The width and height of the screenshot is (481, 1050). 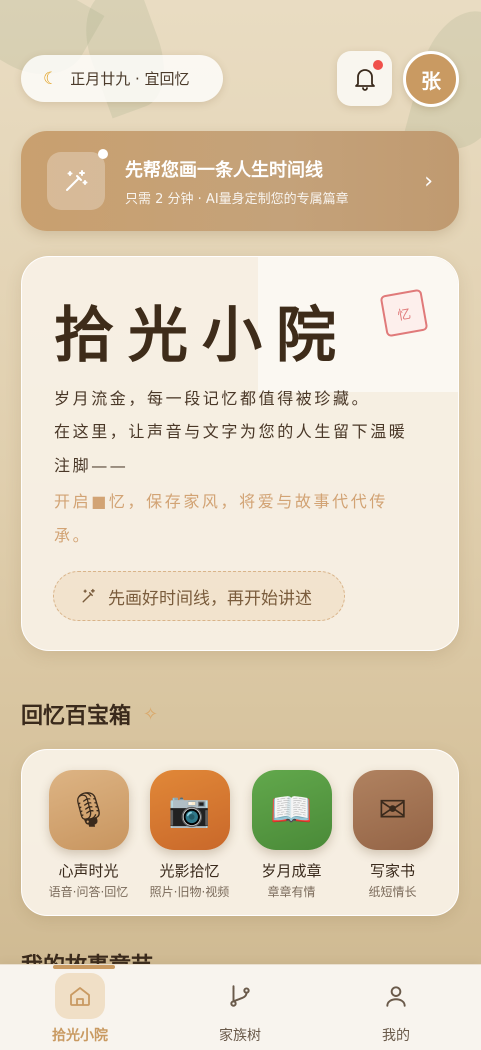 What do you see at coordinates (91, 465) in the screenshot?
I see `hero-line-3: 注脚——` at bounding box center [91, 465].